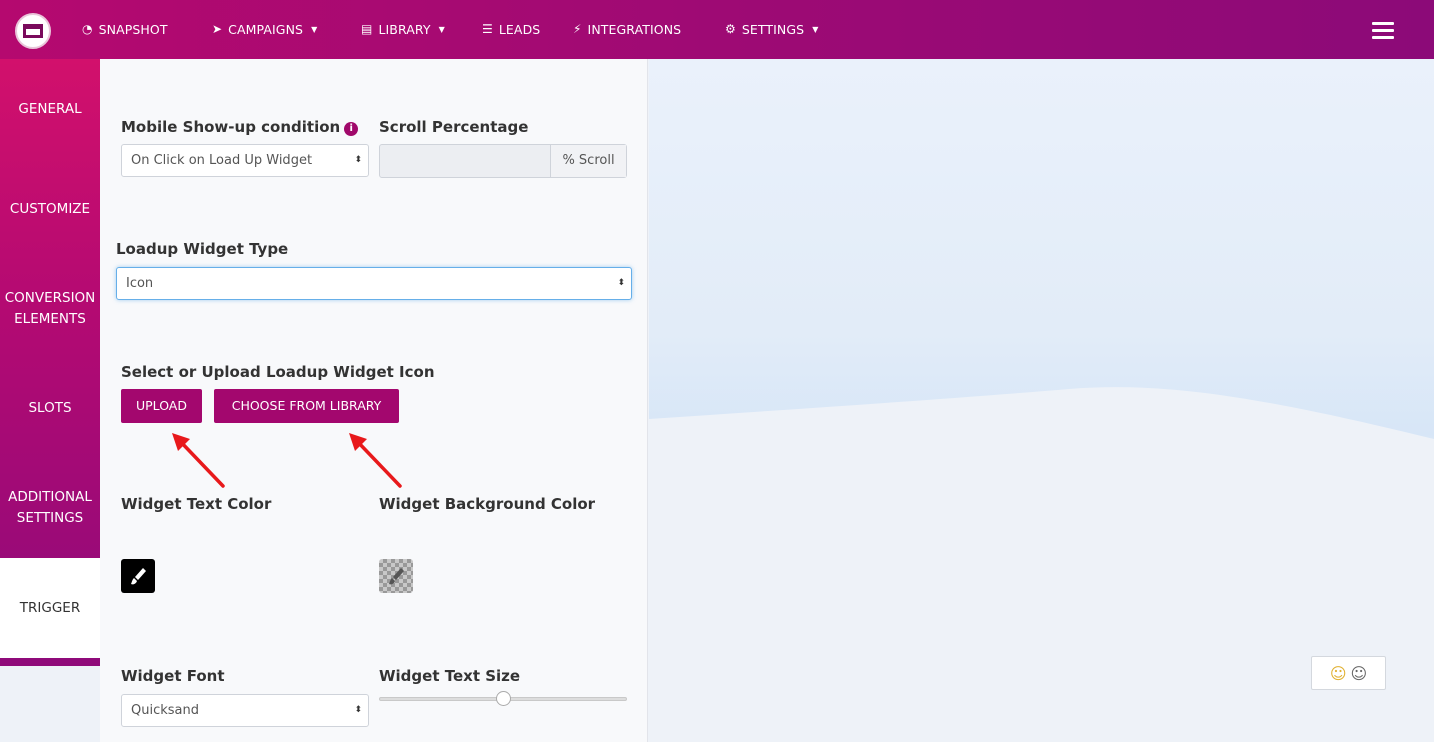 The width and height of the screenshot is (1434, 742). I want to click on widget-font-label: Widget Font, so click(173, 676).